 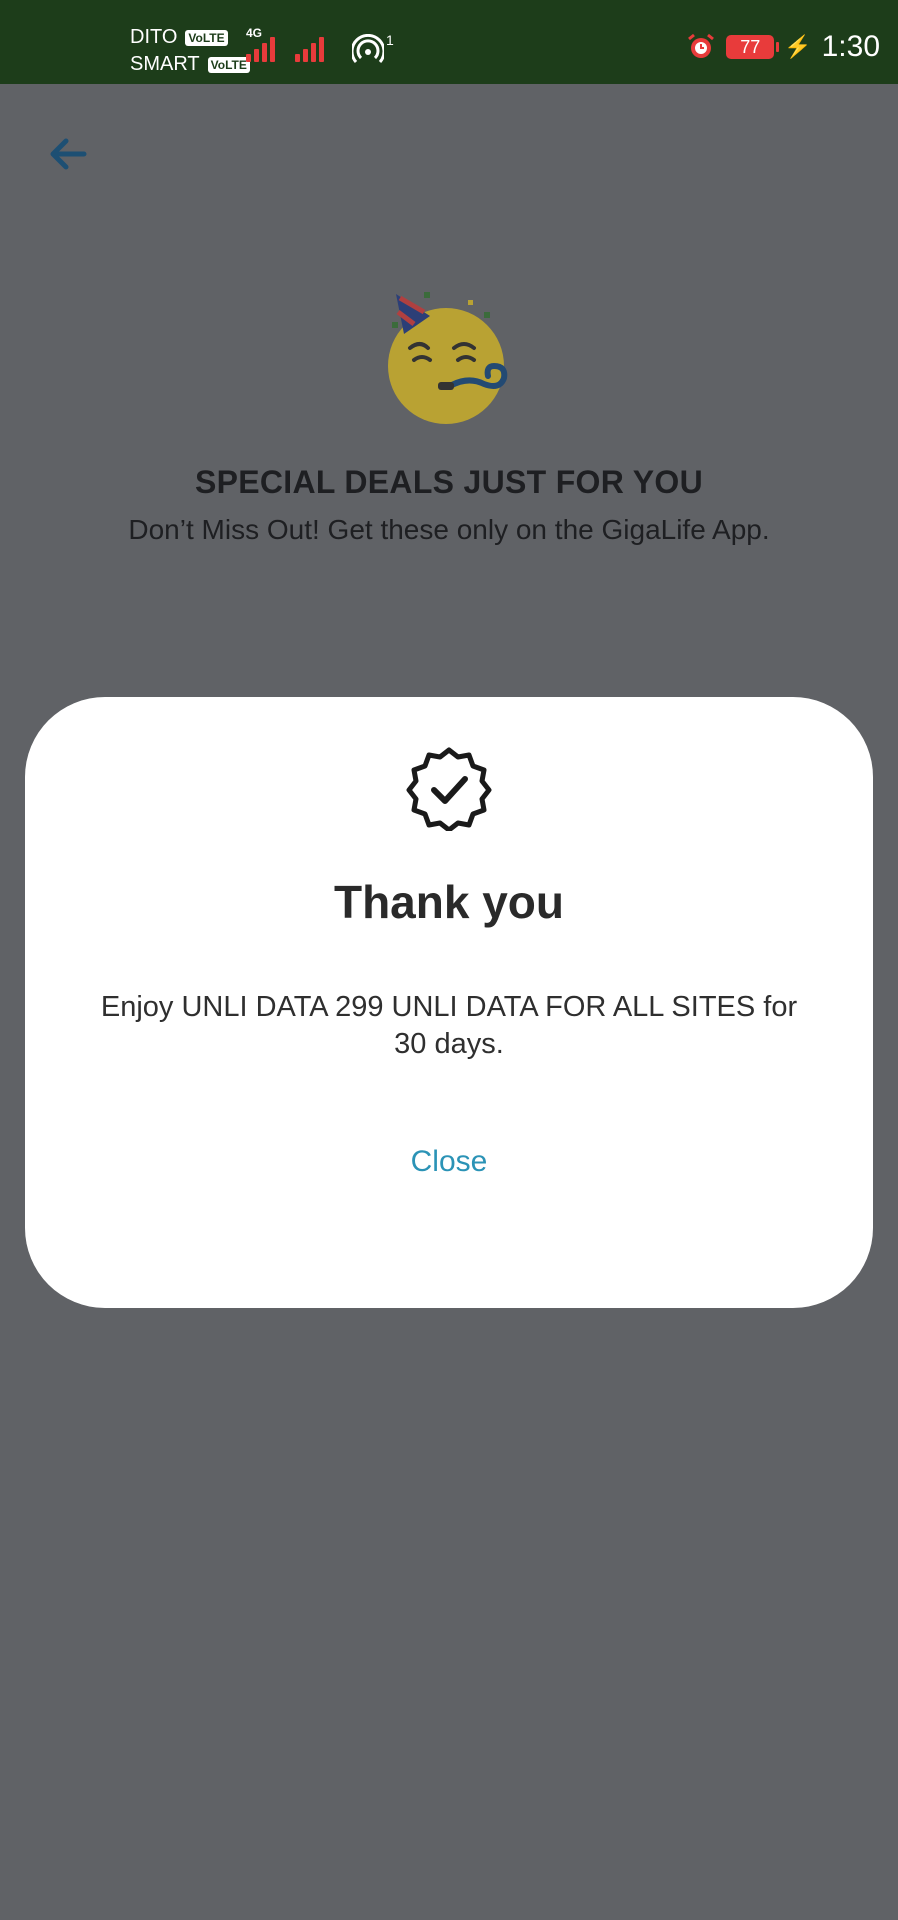 What do you see at coordinates (309, 48) in the screenshot?
I see `signal-strength-icon` at bounding box center [309, 48].